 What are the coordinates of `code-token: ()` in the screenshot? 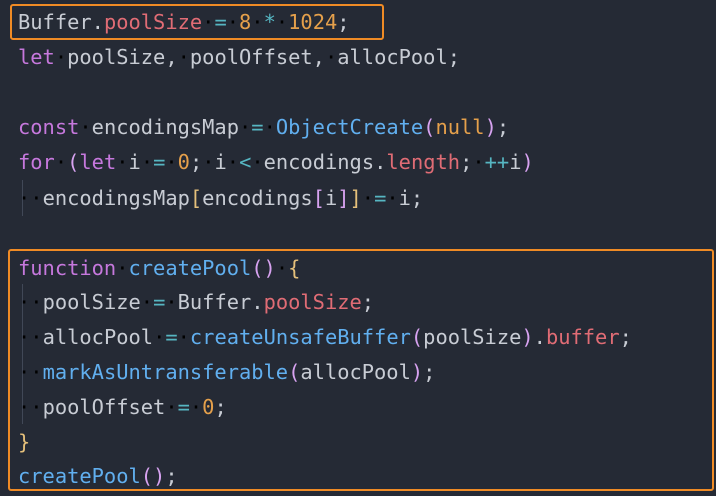 It's located at (263, 268).